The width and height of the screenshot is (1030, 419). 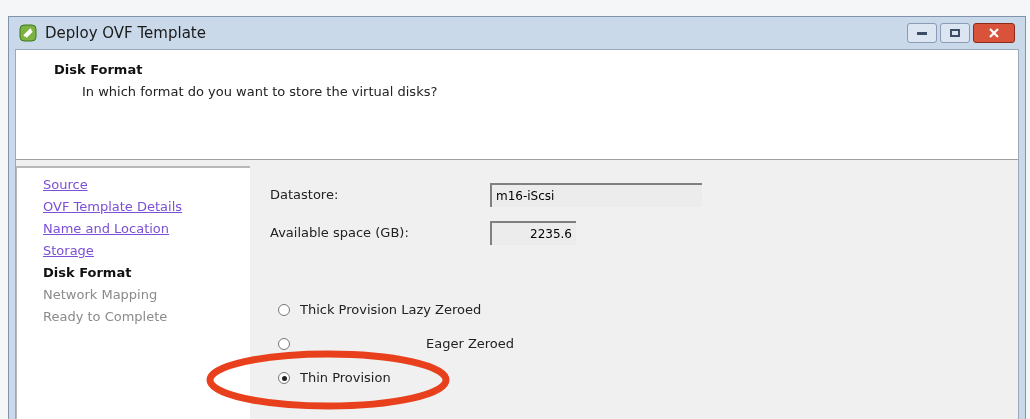 I want to click on radio-option: Thick Provision Lazy Zeroed, so click(x=648, y=310).